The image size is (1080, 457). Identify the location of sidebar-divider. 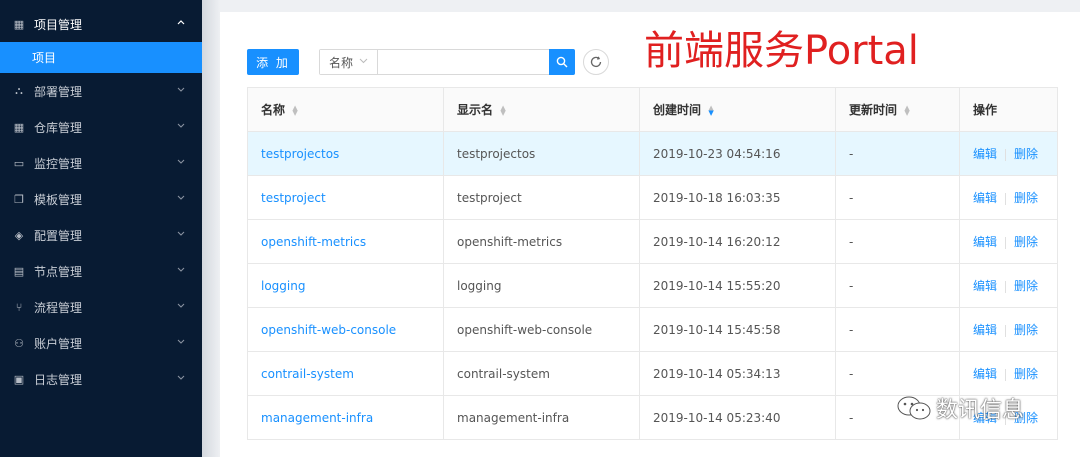
(211, 228).